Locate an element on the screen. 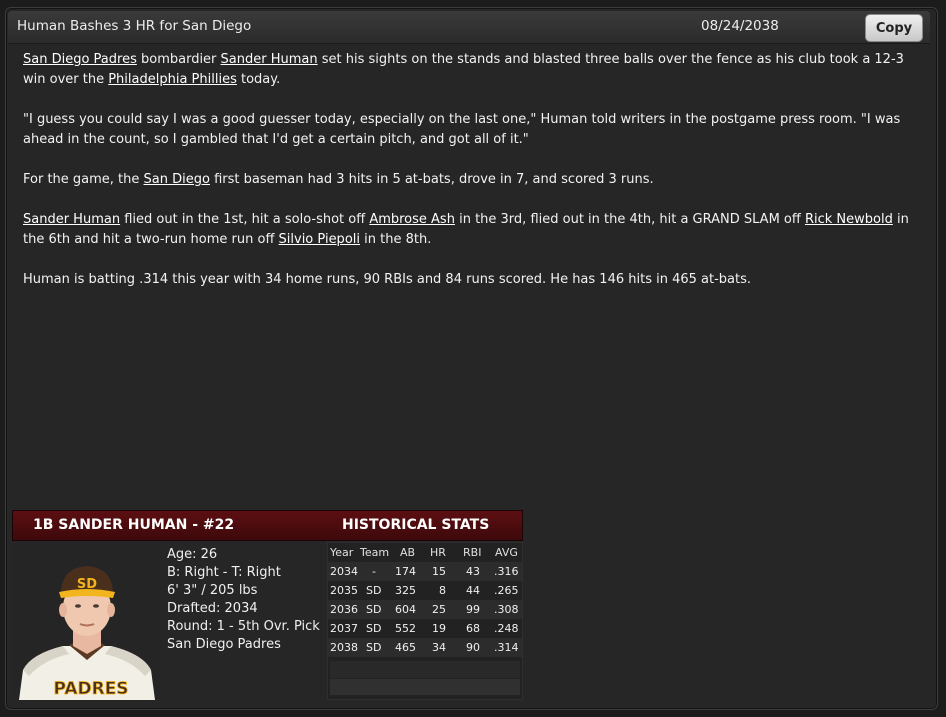  stats-cell: 325 is located at coordinates (405, 590).